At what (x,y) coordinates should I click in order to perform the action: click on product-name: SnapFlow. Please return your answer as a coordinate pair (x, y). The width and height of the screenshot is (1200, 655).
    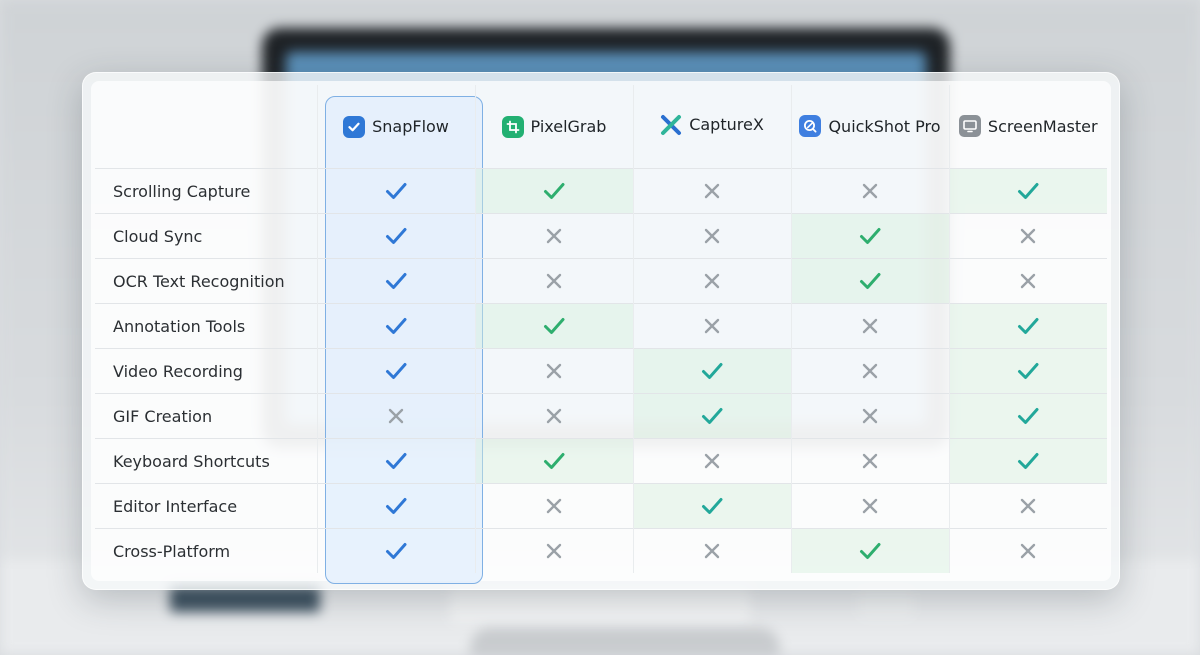
    Looking at the image, I should click on (410, 126).